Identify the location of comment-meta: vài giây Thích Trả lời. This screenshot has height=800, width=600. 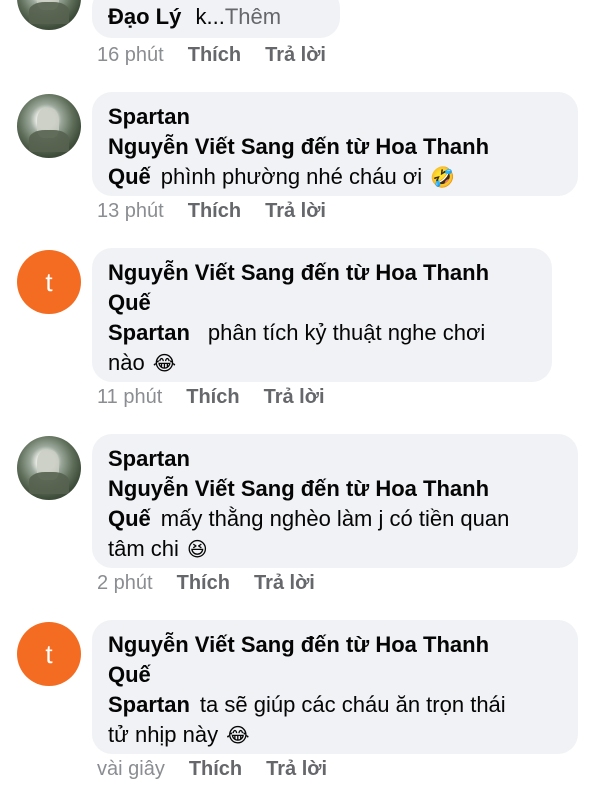
(212, 769).